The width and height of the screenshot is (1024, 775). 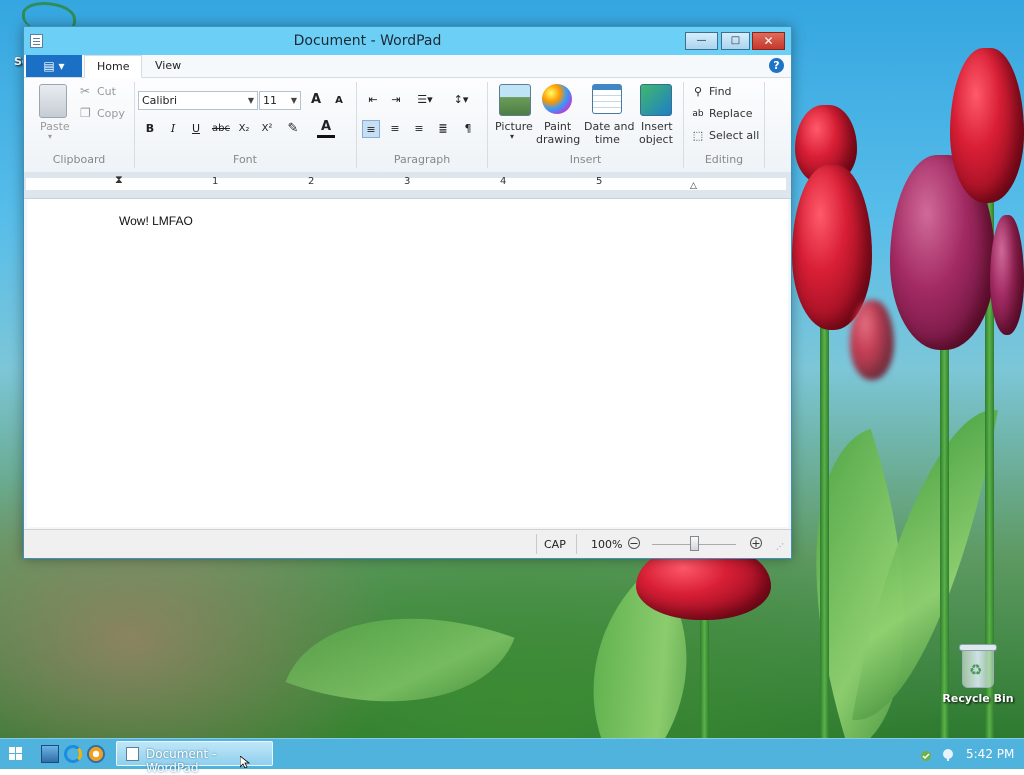 What do you see at coordinates (607, 99) in the screenshot?
I see `date-and-time-icon` at bounding box center [607, 99].